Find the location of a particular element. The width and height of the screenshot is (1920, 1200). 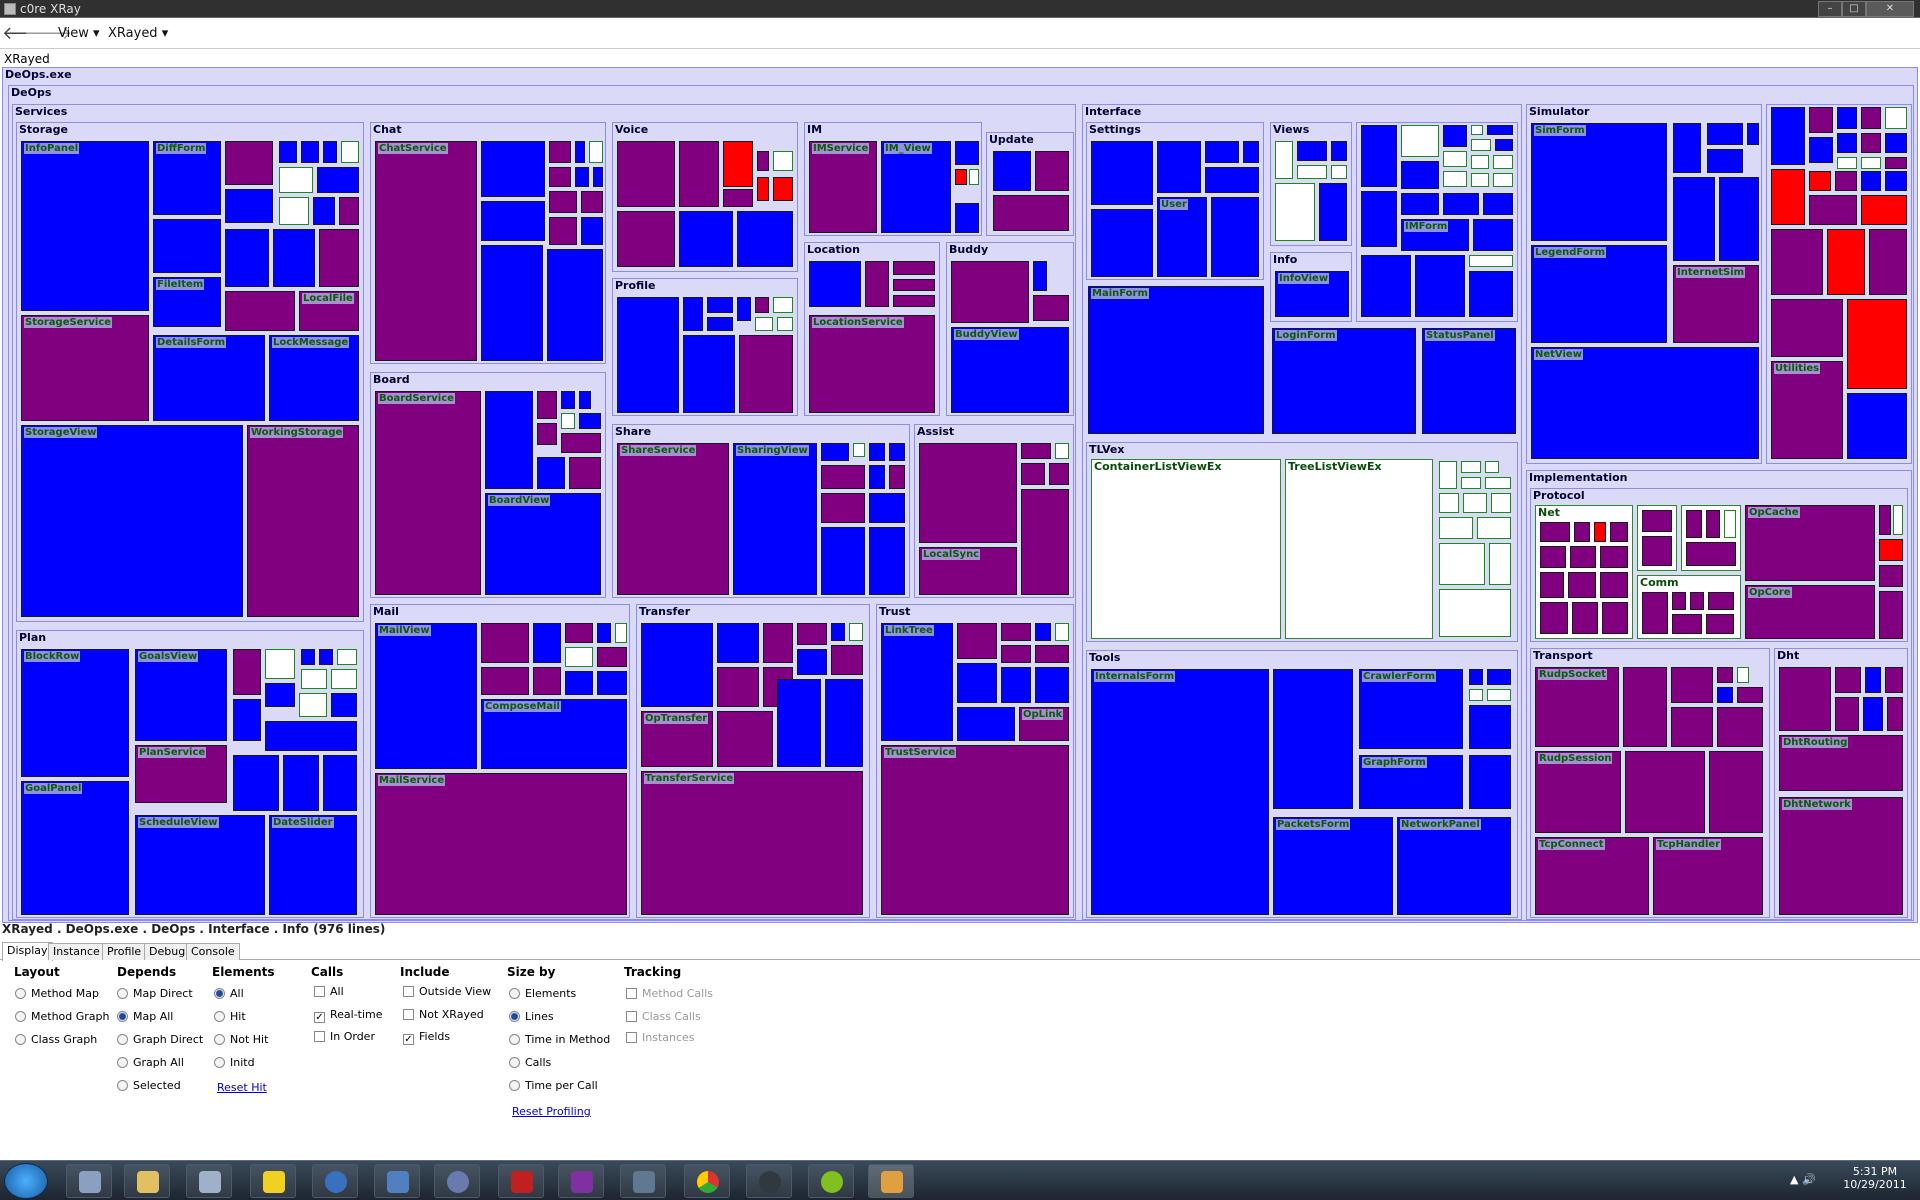

tracking-class-calls-checkbox: Class Calls is located at coordinates (663, 1016).